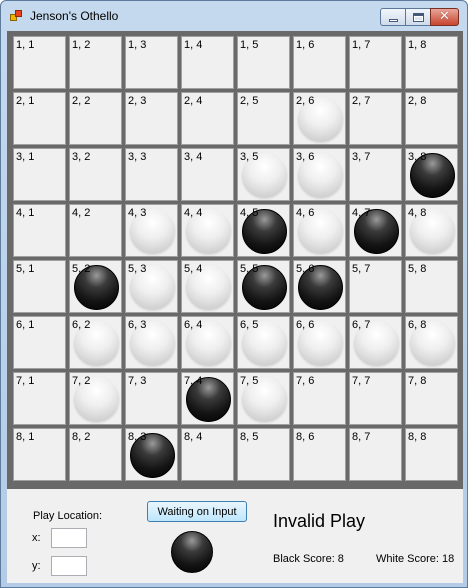 Image resolution: width=468 pixels, height=588 pixels. Describe the element at coordinates (263, 286) in the screenshot. I see `board-cell: 5, 5` at that location.